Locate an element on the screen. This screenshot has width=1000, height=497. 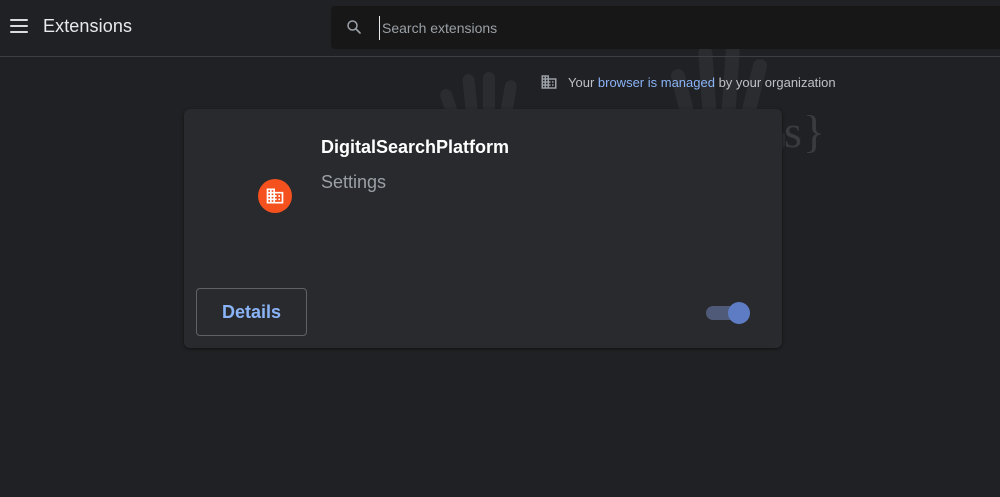
top-toolbar: Extensions is located at coordinates (500, 28).